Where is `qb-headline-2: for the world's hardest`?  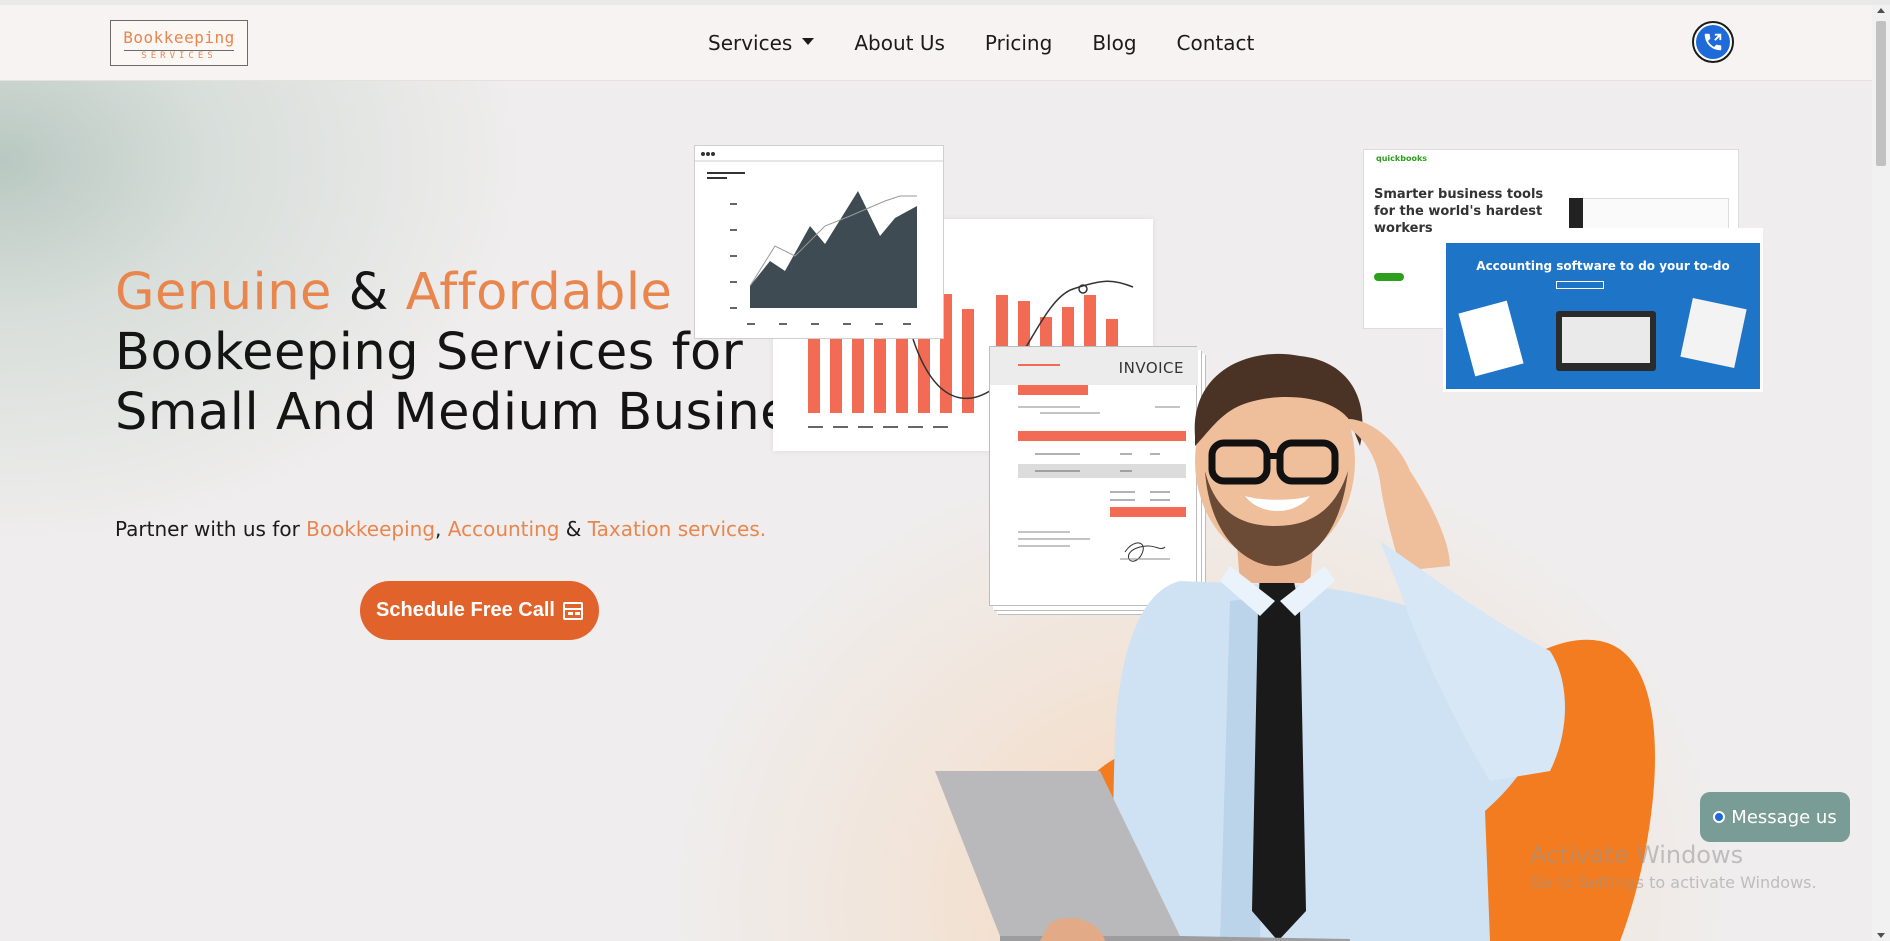
qb-headline-2: for the world's hardest is located at coordinates (1458, 211).